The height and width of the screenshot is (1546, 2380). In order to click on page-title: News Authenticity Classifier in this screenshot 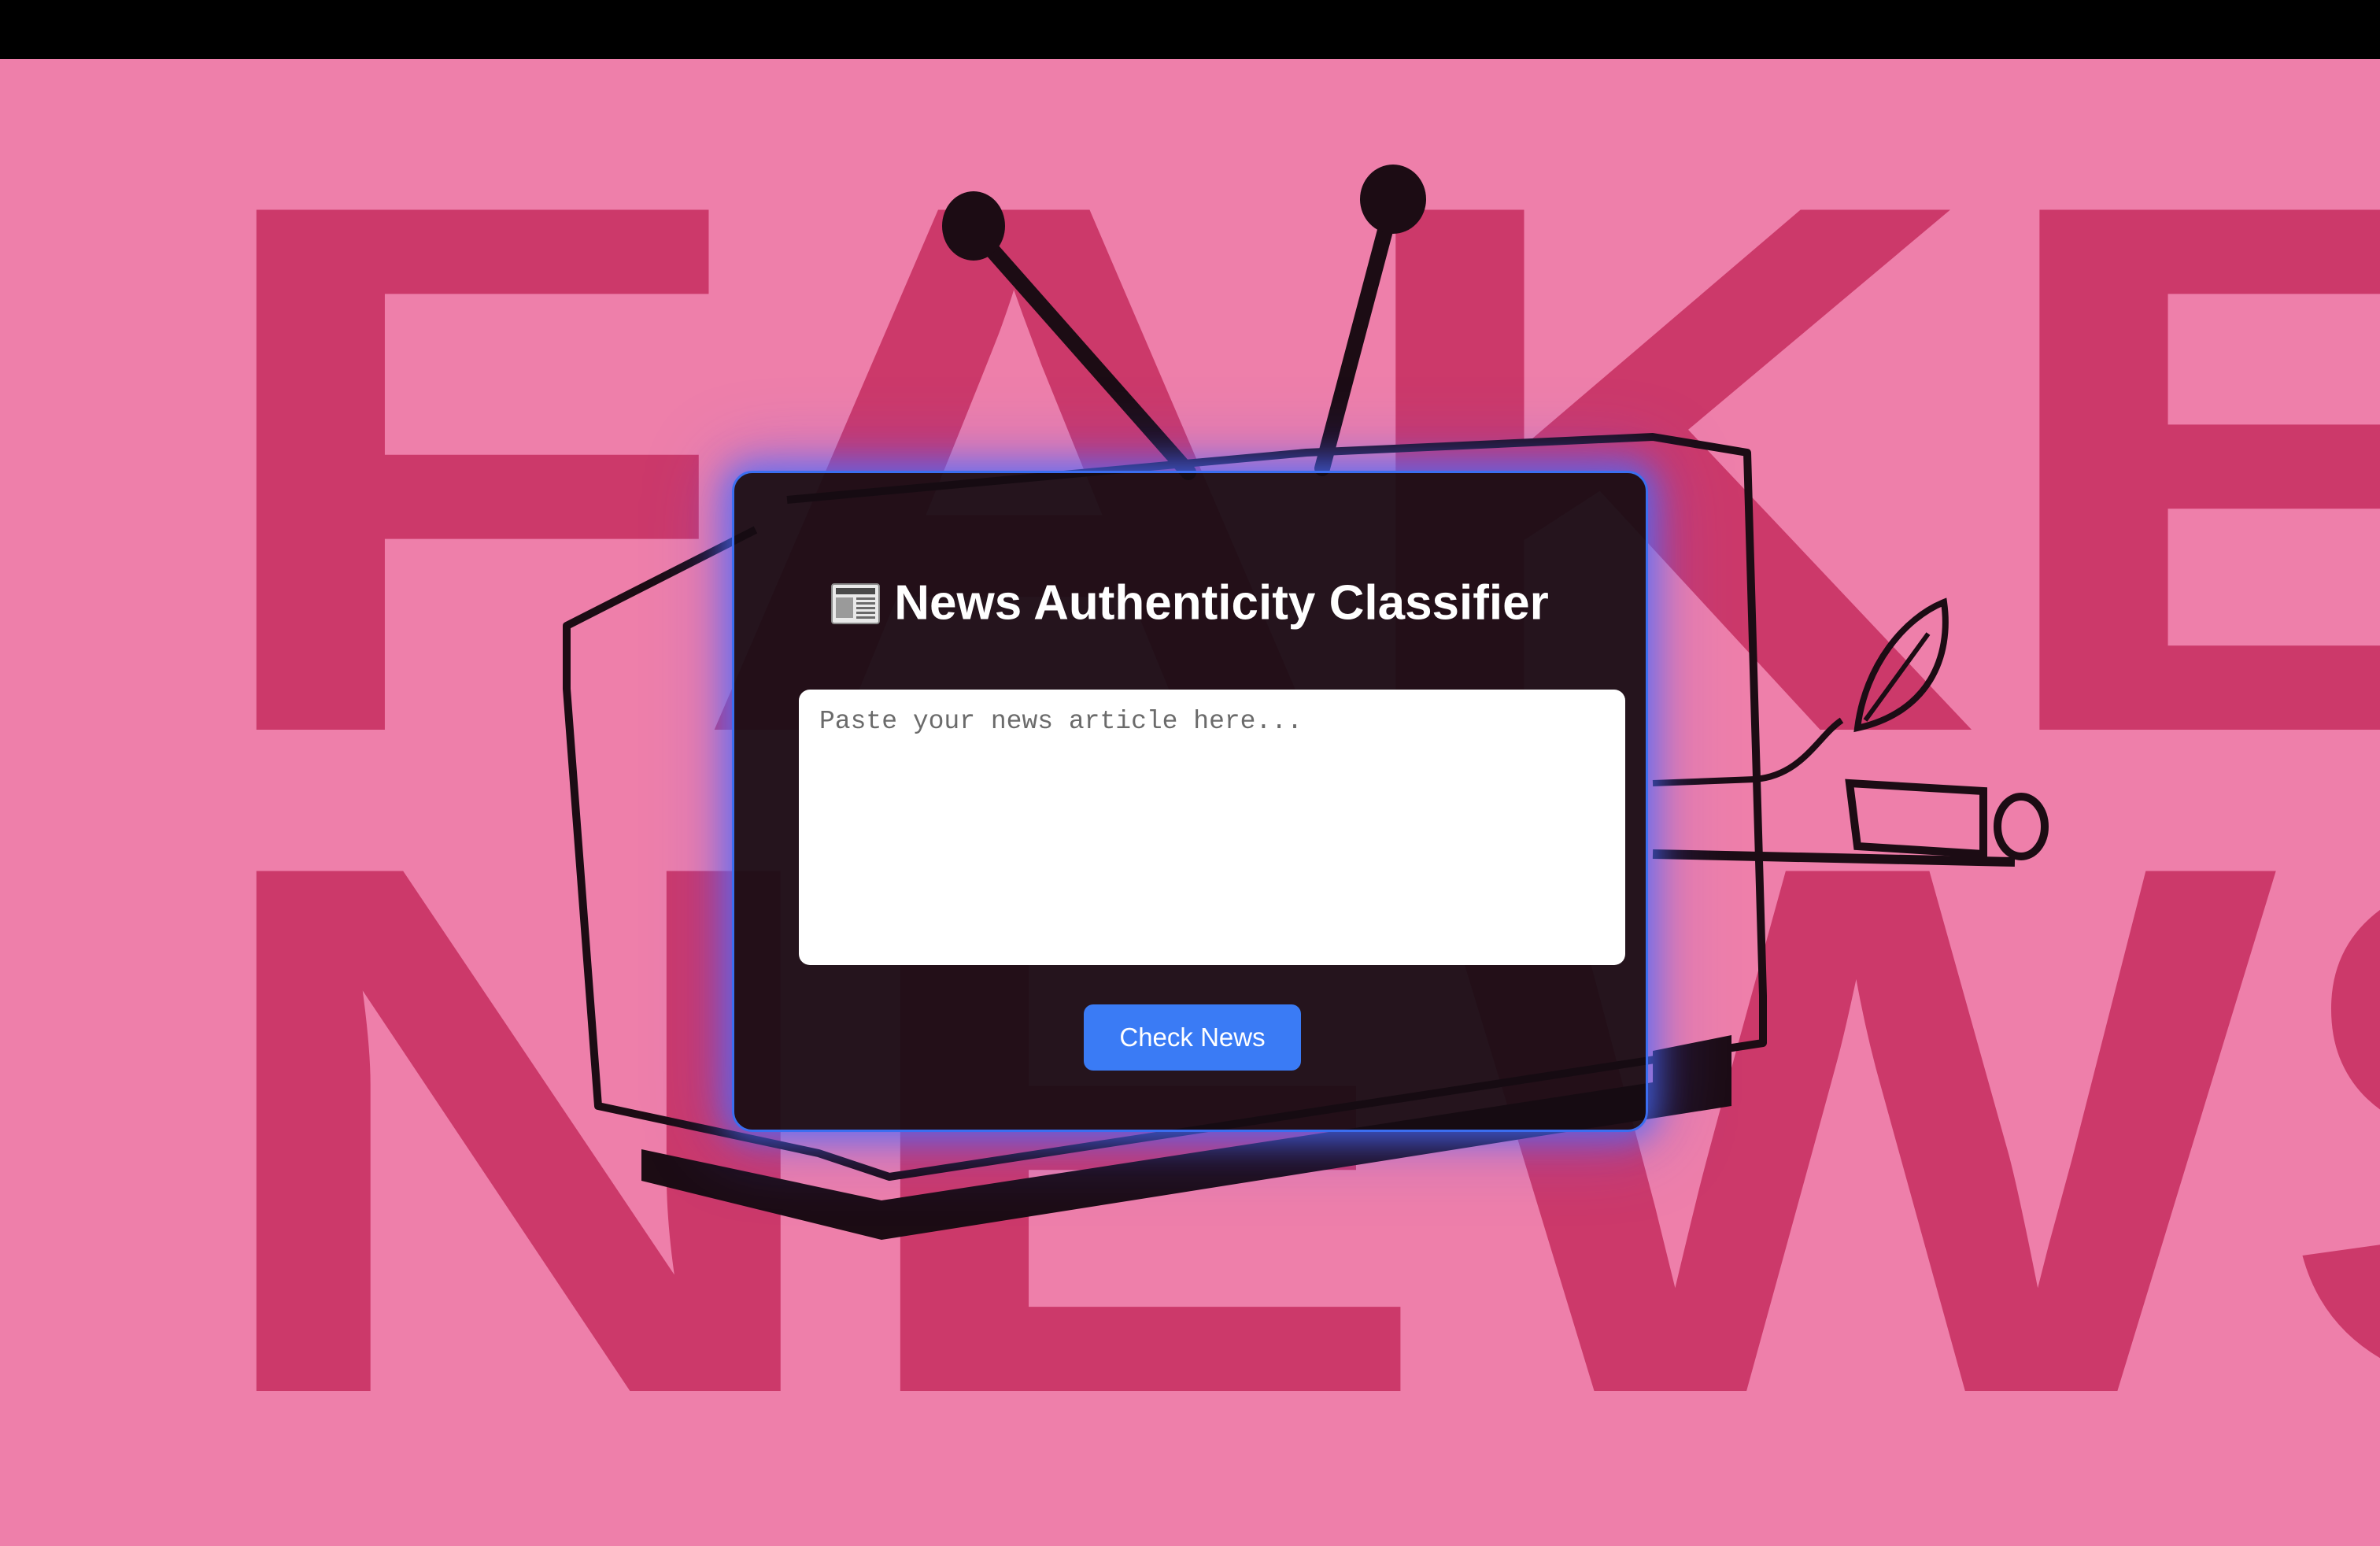, I will do `click(1190, 602)`.